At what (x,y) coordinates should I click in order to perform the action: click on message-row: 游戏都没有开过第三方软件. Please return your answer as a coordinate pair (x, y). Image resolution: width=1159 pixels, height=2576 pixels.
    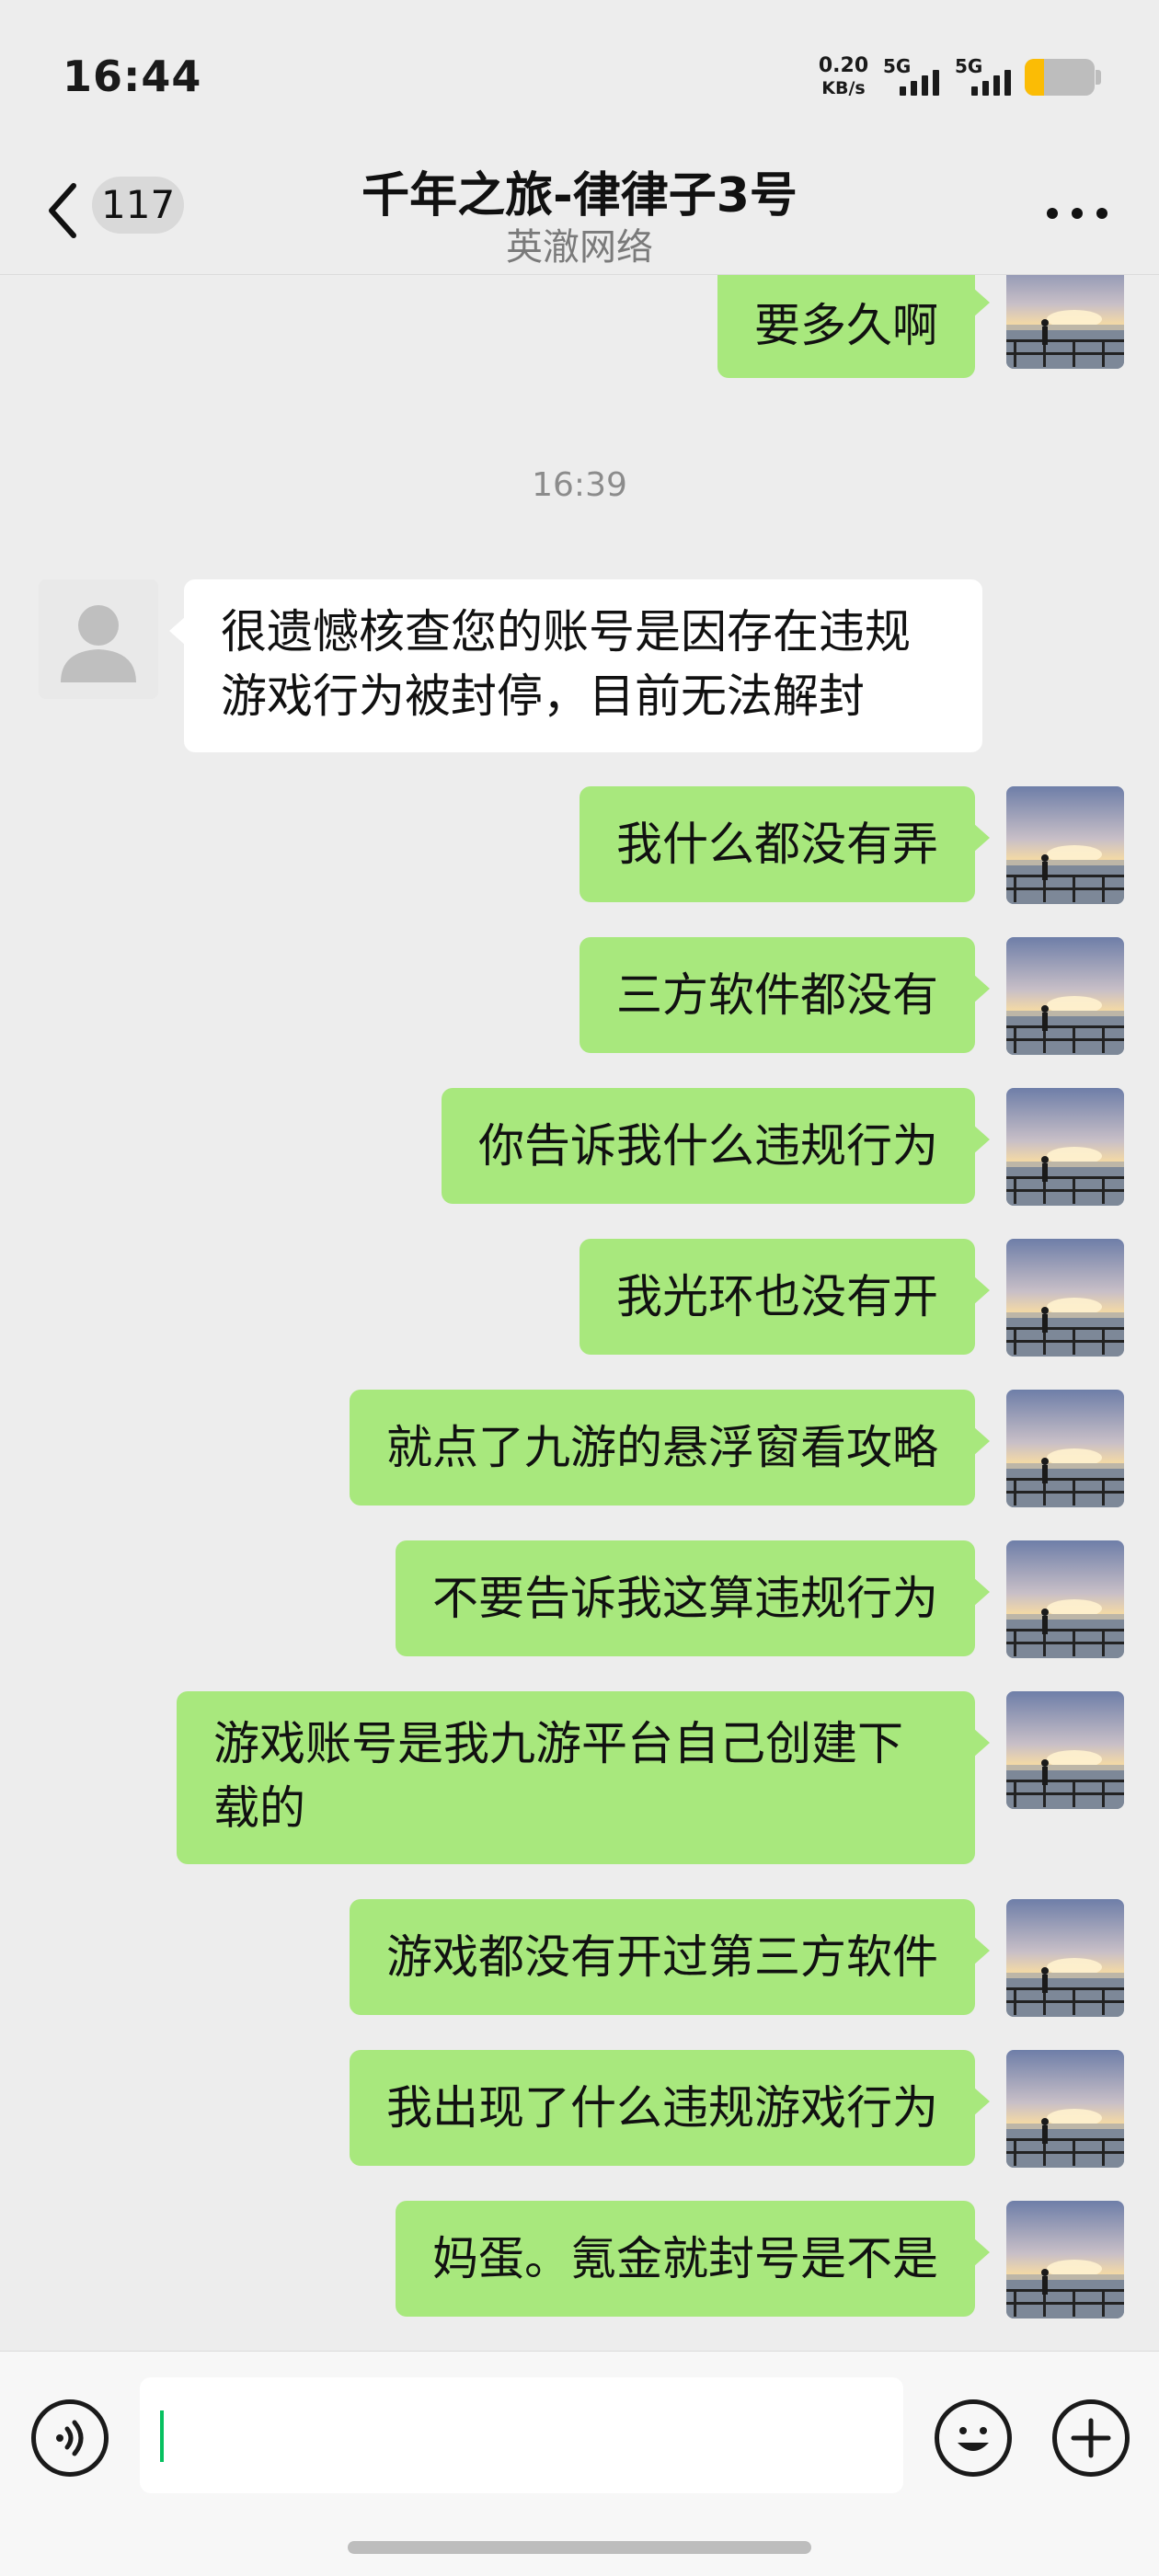
    Looking at the image, I should click on (579, 1958).